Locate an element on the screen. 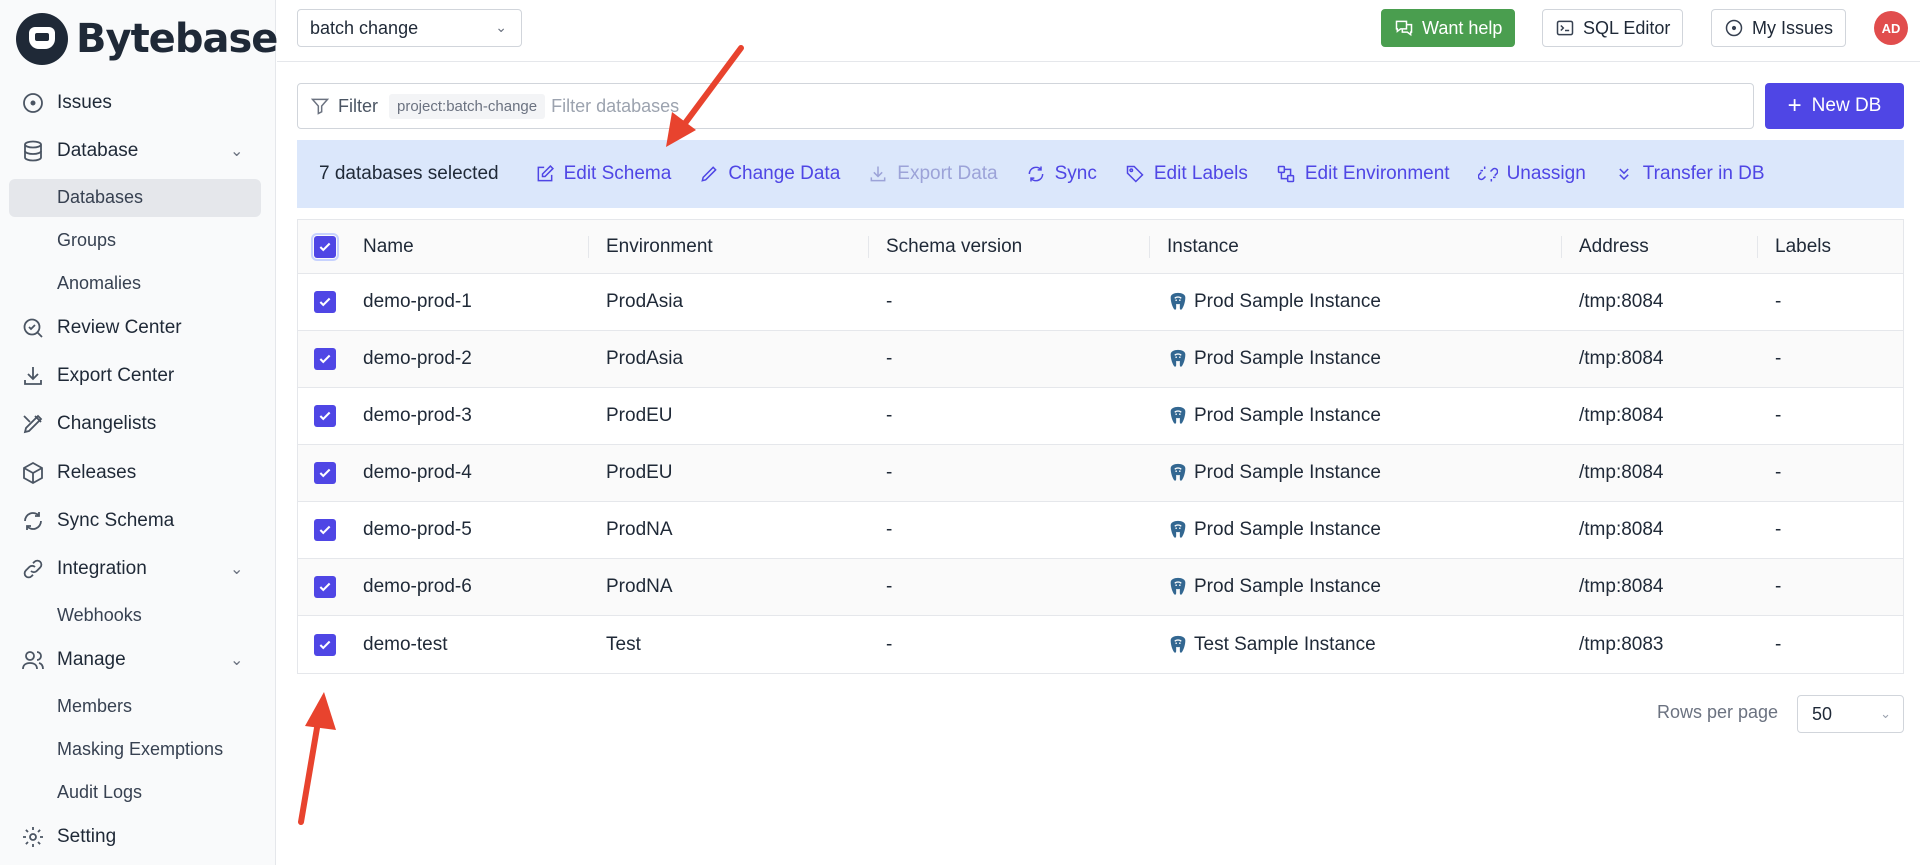 The image size is (1920, 865). cell-name: demo-prod-2 is located at coordinates (417, 359).